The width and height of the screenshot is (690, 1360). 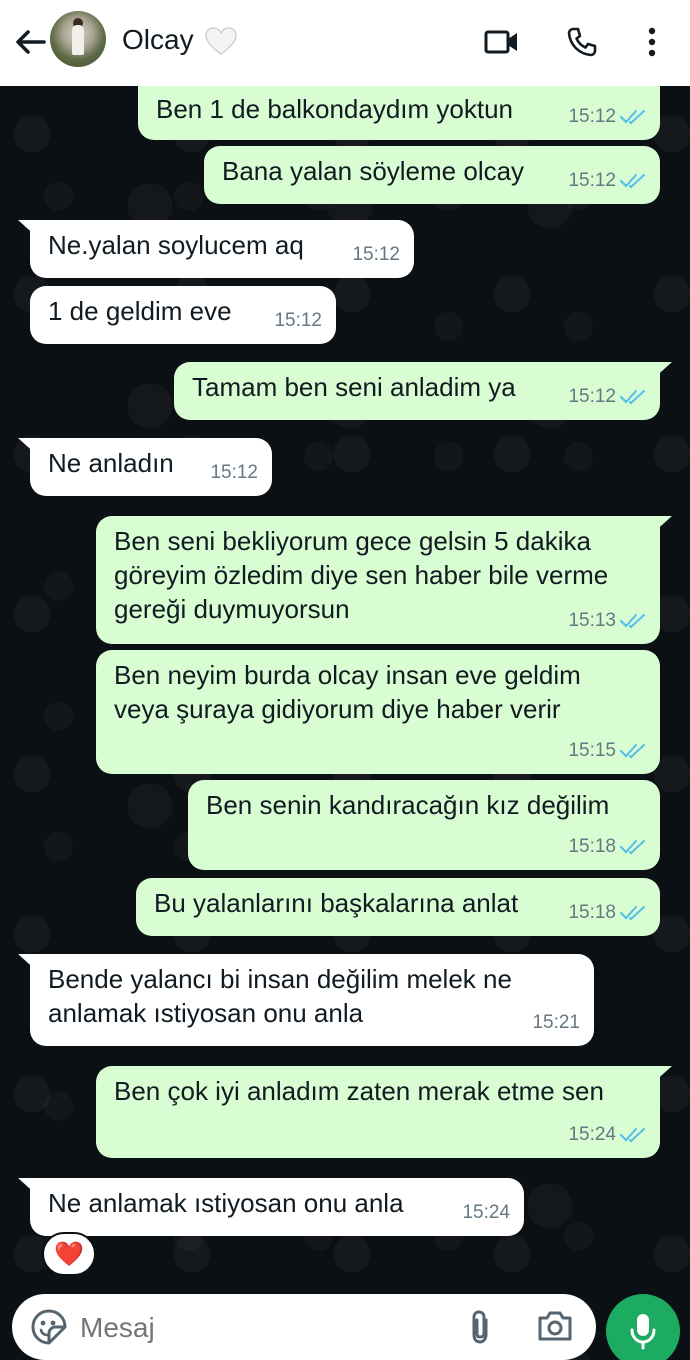 I want to click on camera-button, so click(x=555, y=1328).